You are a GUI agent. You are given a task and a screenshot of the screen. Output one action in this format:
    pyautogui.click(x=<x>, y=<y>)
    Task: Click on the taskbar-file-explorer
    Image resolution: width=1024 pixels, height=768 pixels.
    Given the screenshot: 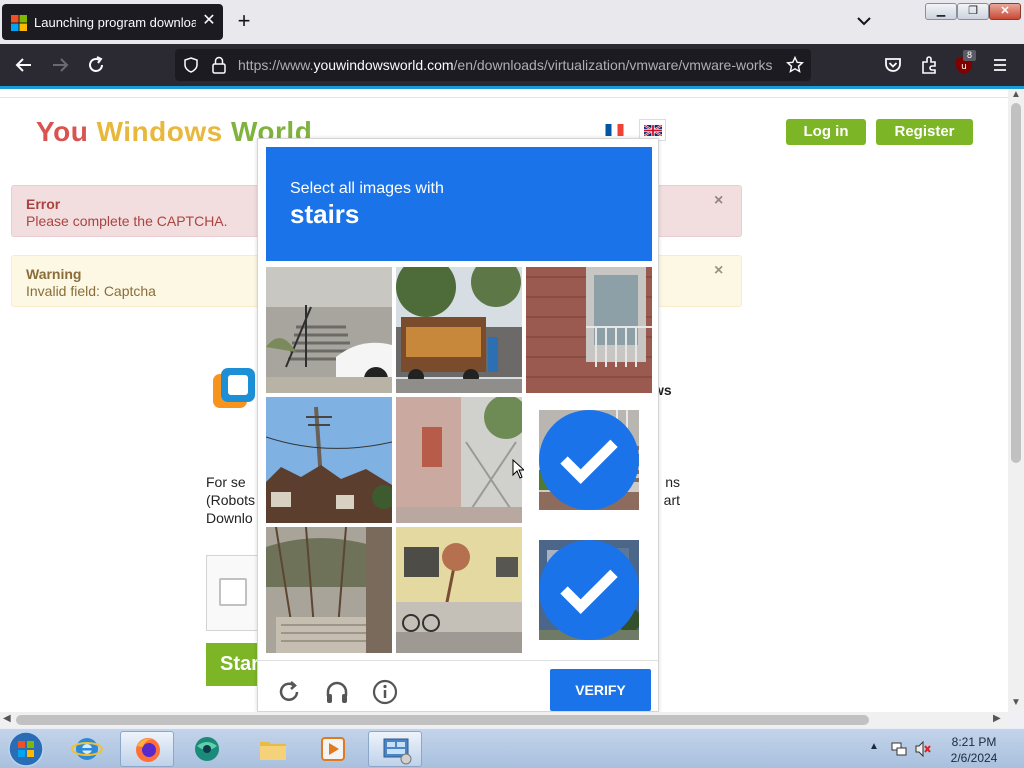 What is the action you would take?
    pyautogui.click(x=273, y=749)
    